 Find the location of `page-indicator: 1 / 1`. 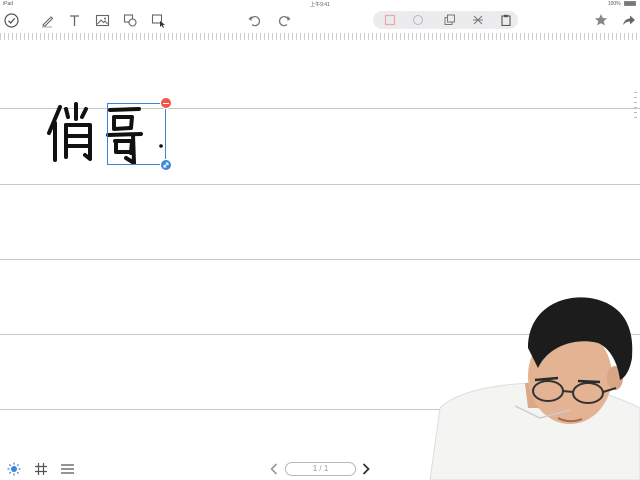

page-indicator: 1 / 1 is located at coordinates (320, 469).